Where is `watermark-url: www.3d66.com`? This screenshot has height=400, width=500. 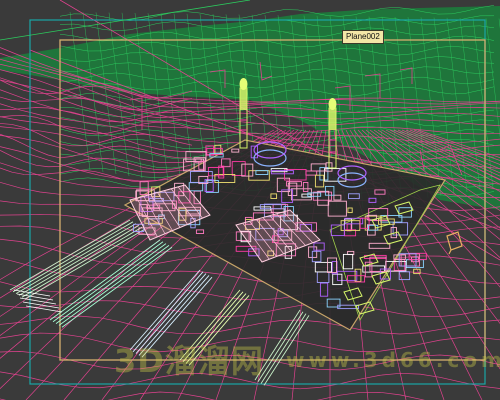
watermark-url: www.3d66.com is located at coordinates (393, 360).